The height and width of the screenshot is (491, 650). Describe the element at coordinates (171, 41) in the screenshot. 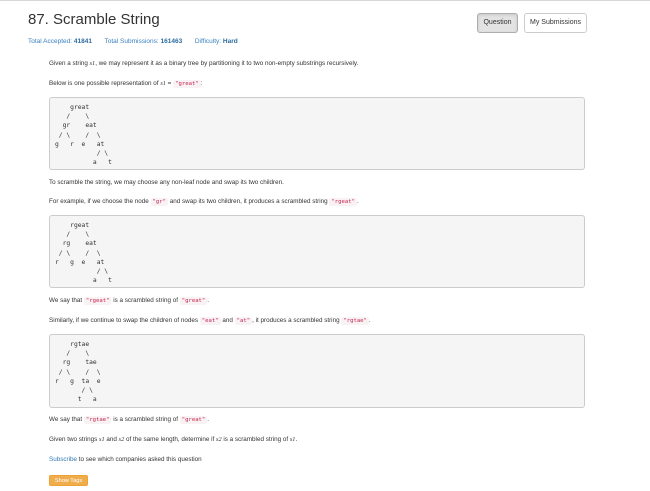

I see `submissions-value: 161463` at that location.